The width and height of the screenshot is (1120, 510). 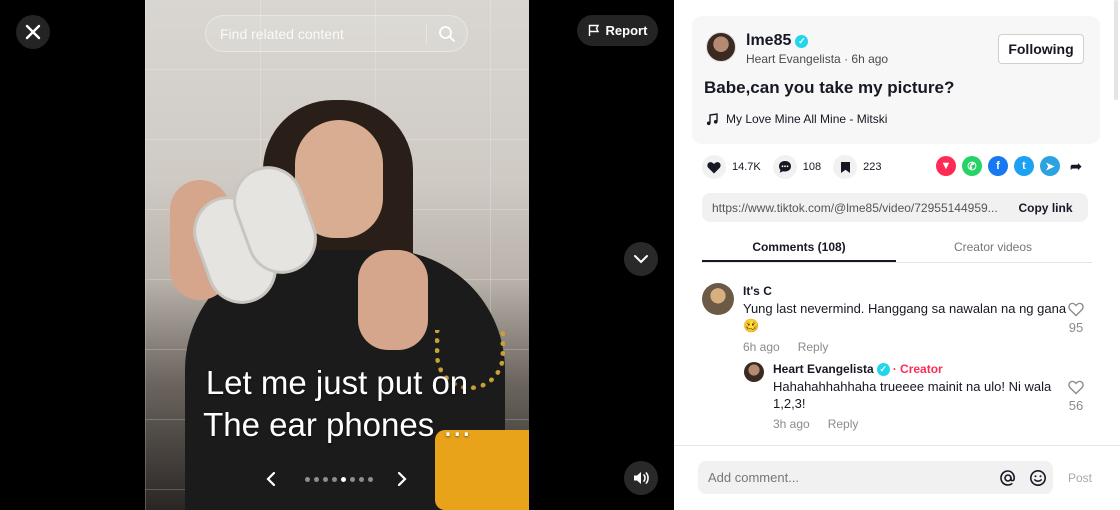 I want to click on close-button, so click(x=33, y=32).